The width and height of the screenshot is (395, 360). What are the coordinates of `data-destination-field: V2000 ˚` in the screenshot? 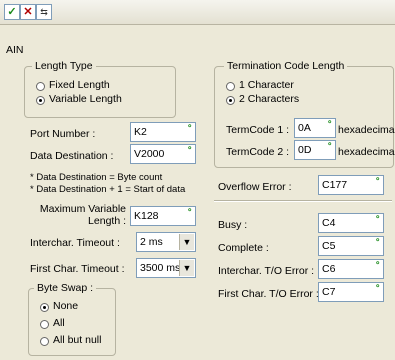 It's located at (163, 154).